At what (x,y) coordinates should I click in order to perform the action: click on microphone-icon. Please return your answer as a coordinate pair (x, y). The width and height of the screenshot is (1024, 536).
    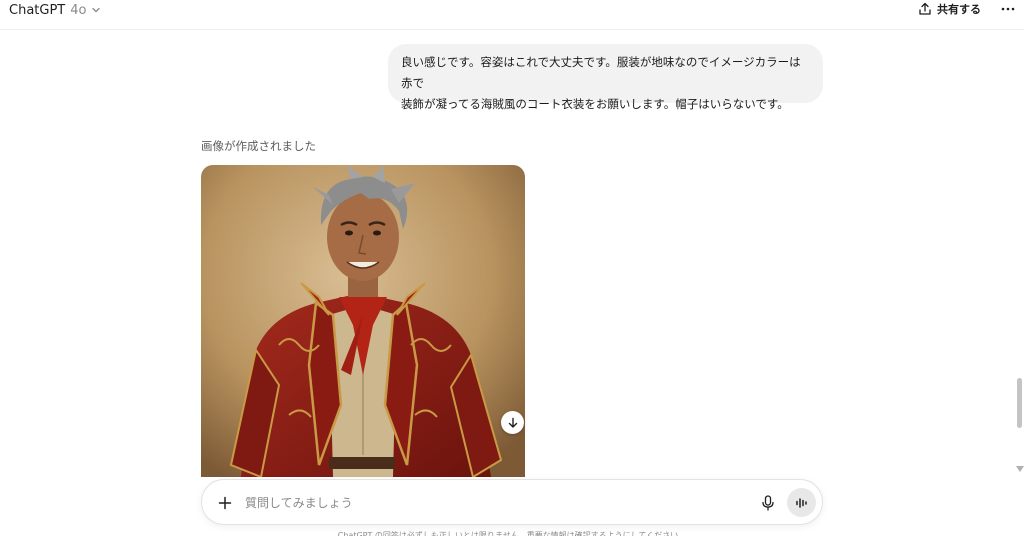
    Looking at the image, I should click on (768, 503).